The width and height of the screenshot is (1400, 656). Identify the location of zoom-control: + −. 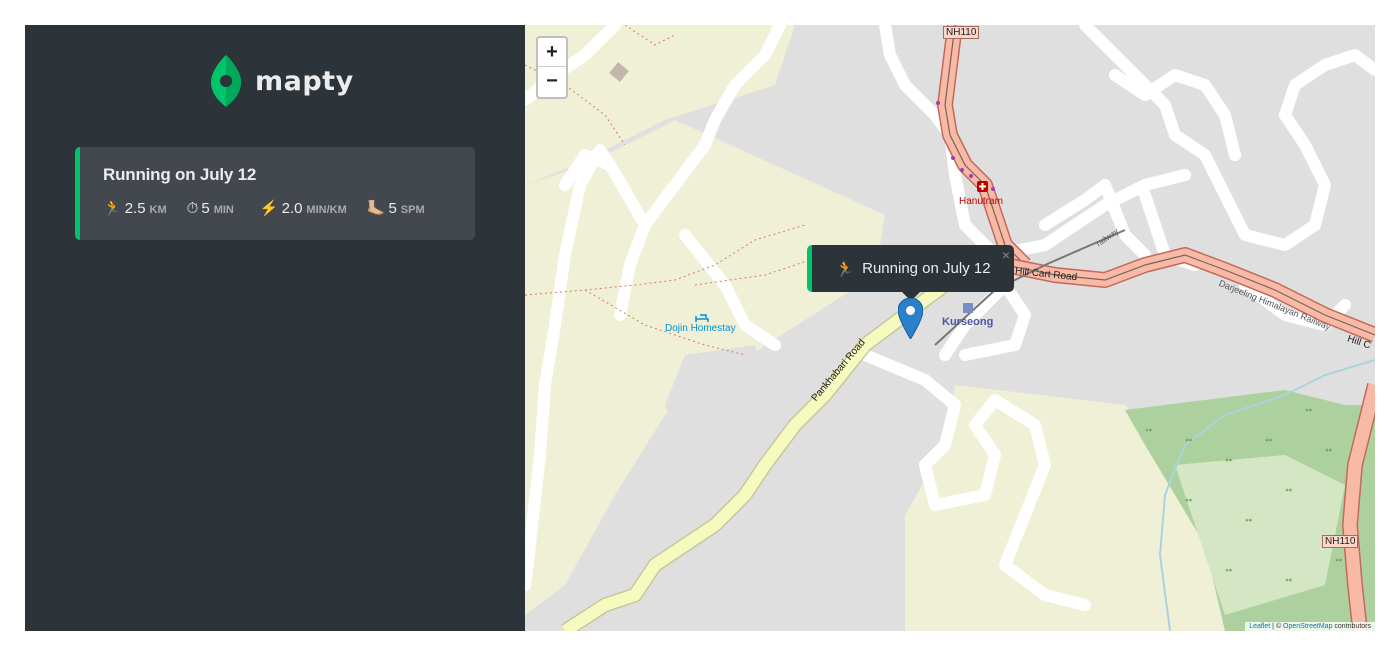
(552, 67).